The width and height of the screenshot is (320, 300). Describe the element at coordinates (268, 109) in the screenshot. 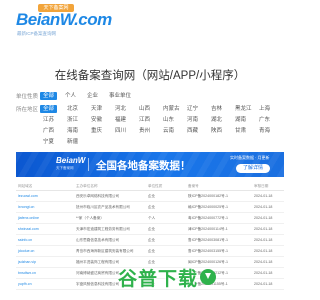

I see `region-option: 上海` at that location.